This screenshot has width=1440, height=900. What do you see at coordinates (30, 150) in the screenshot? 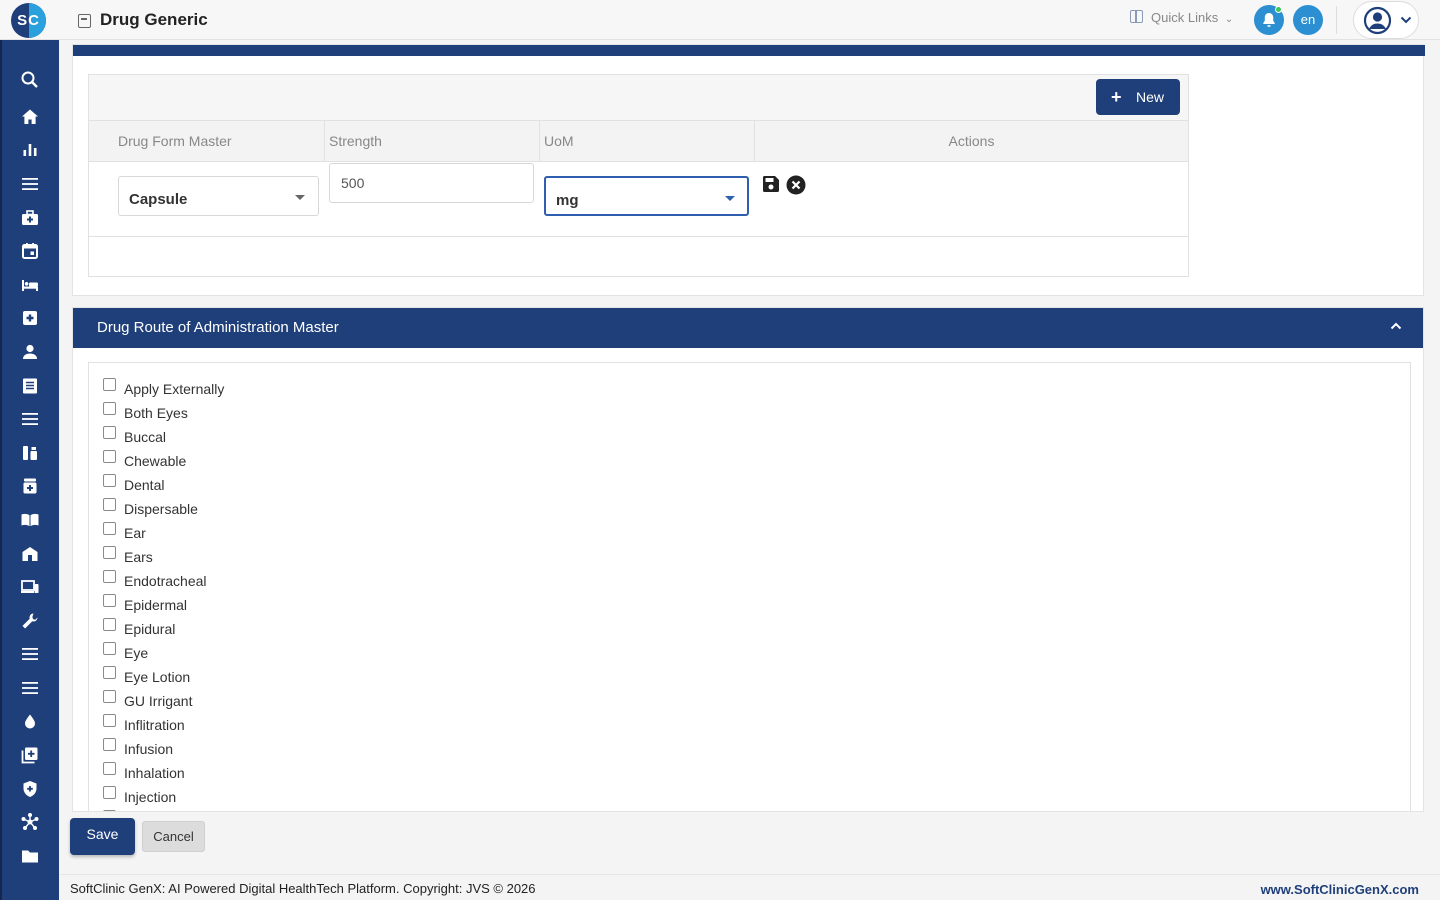
I see `bar-chart-icon` at bounding box center [30, 150].